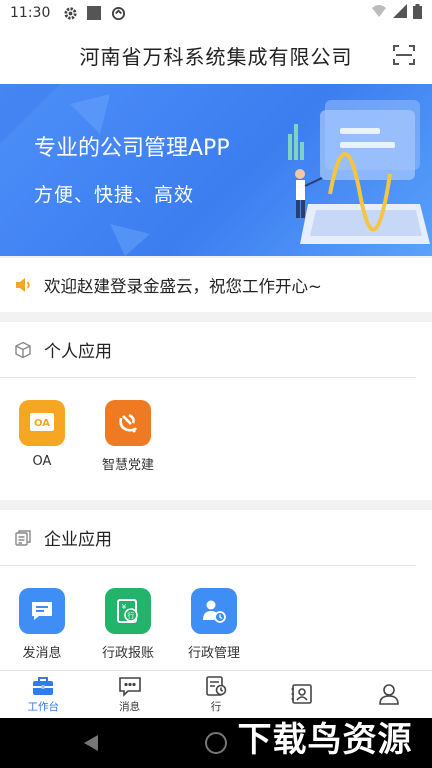 The height and width of the screenshot is (768, 432). Describe the element at coordinates (23, 350) in the screenshot. I see `cube-icon` at that location.